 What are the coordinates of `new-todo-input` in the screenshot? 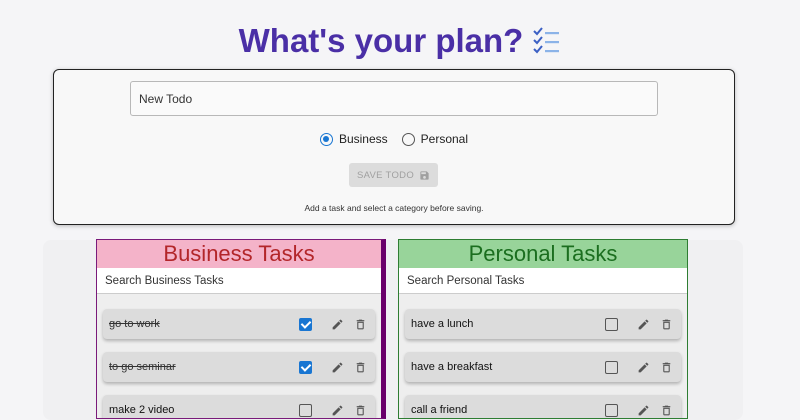 It's located at (394, 98).